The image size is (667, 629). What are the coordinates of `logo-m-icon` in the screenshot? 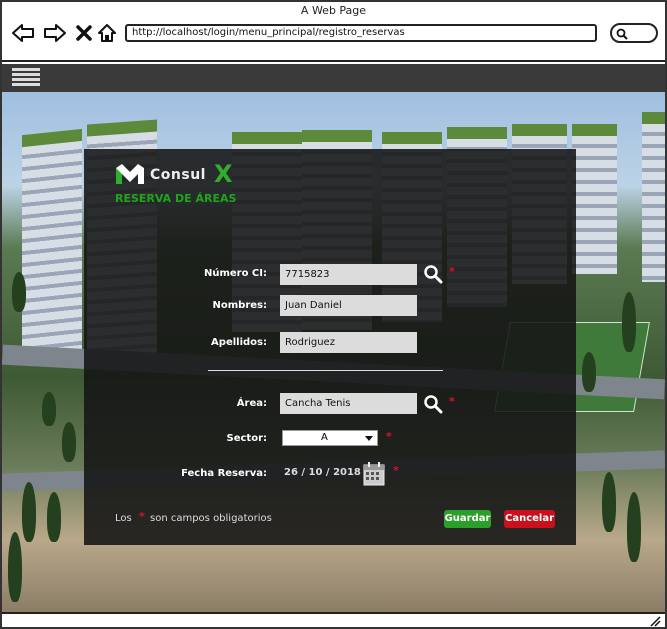 It's located at (130, 174).